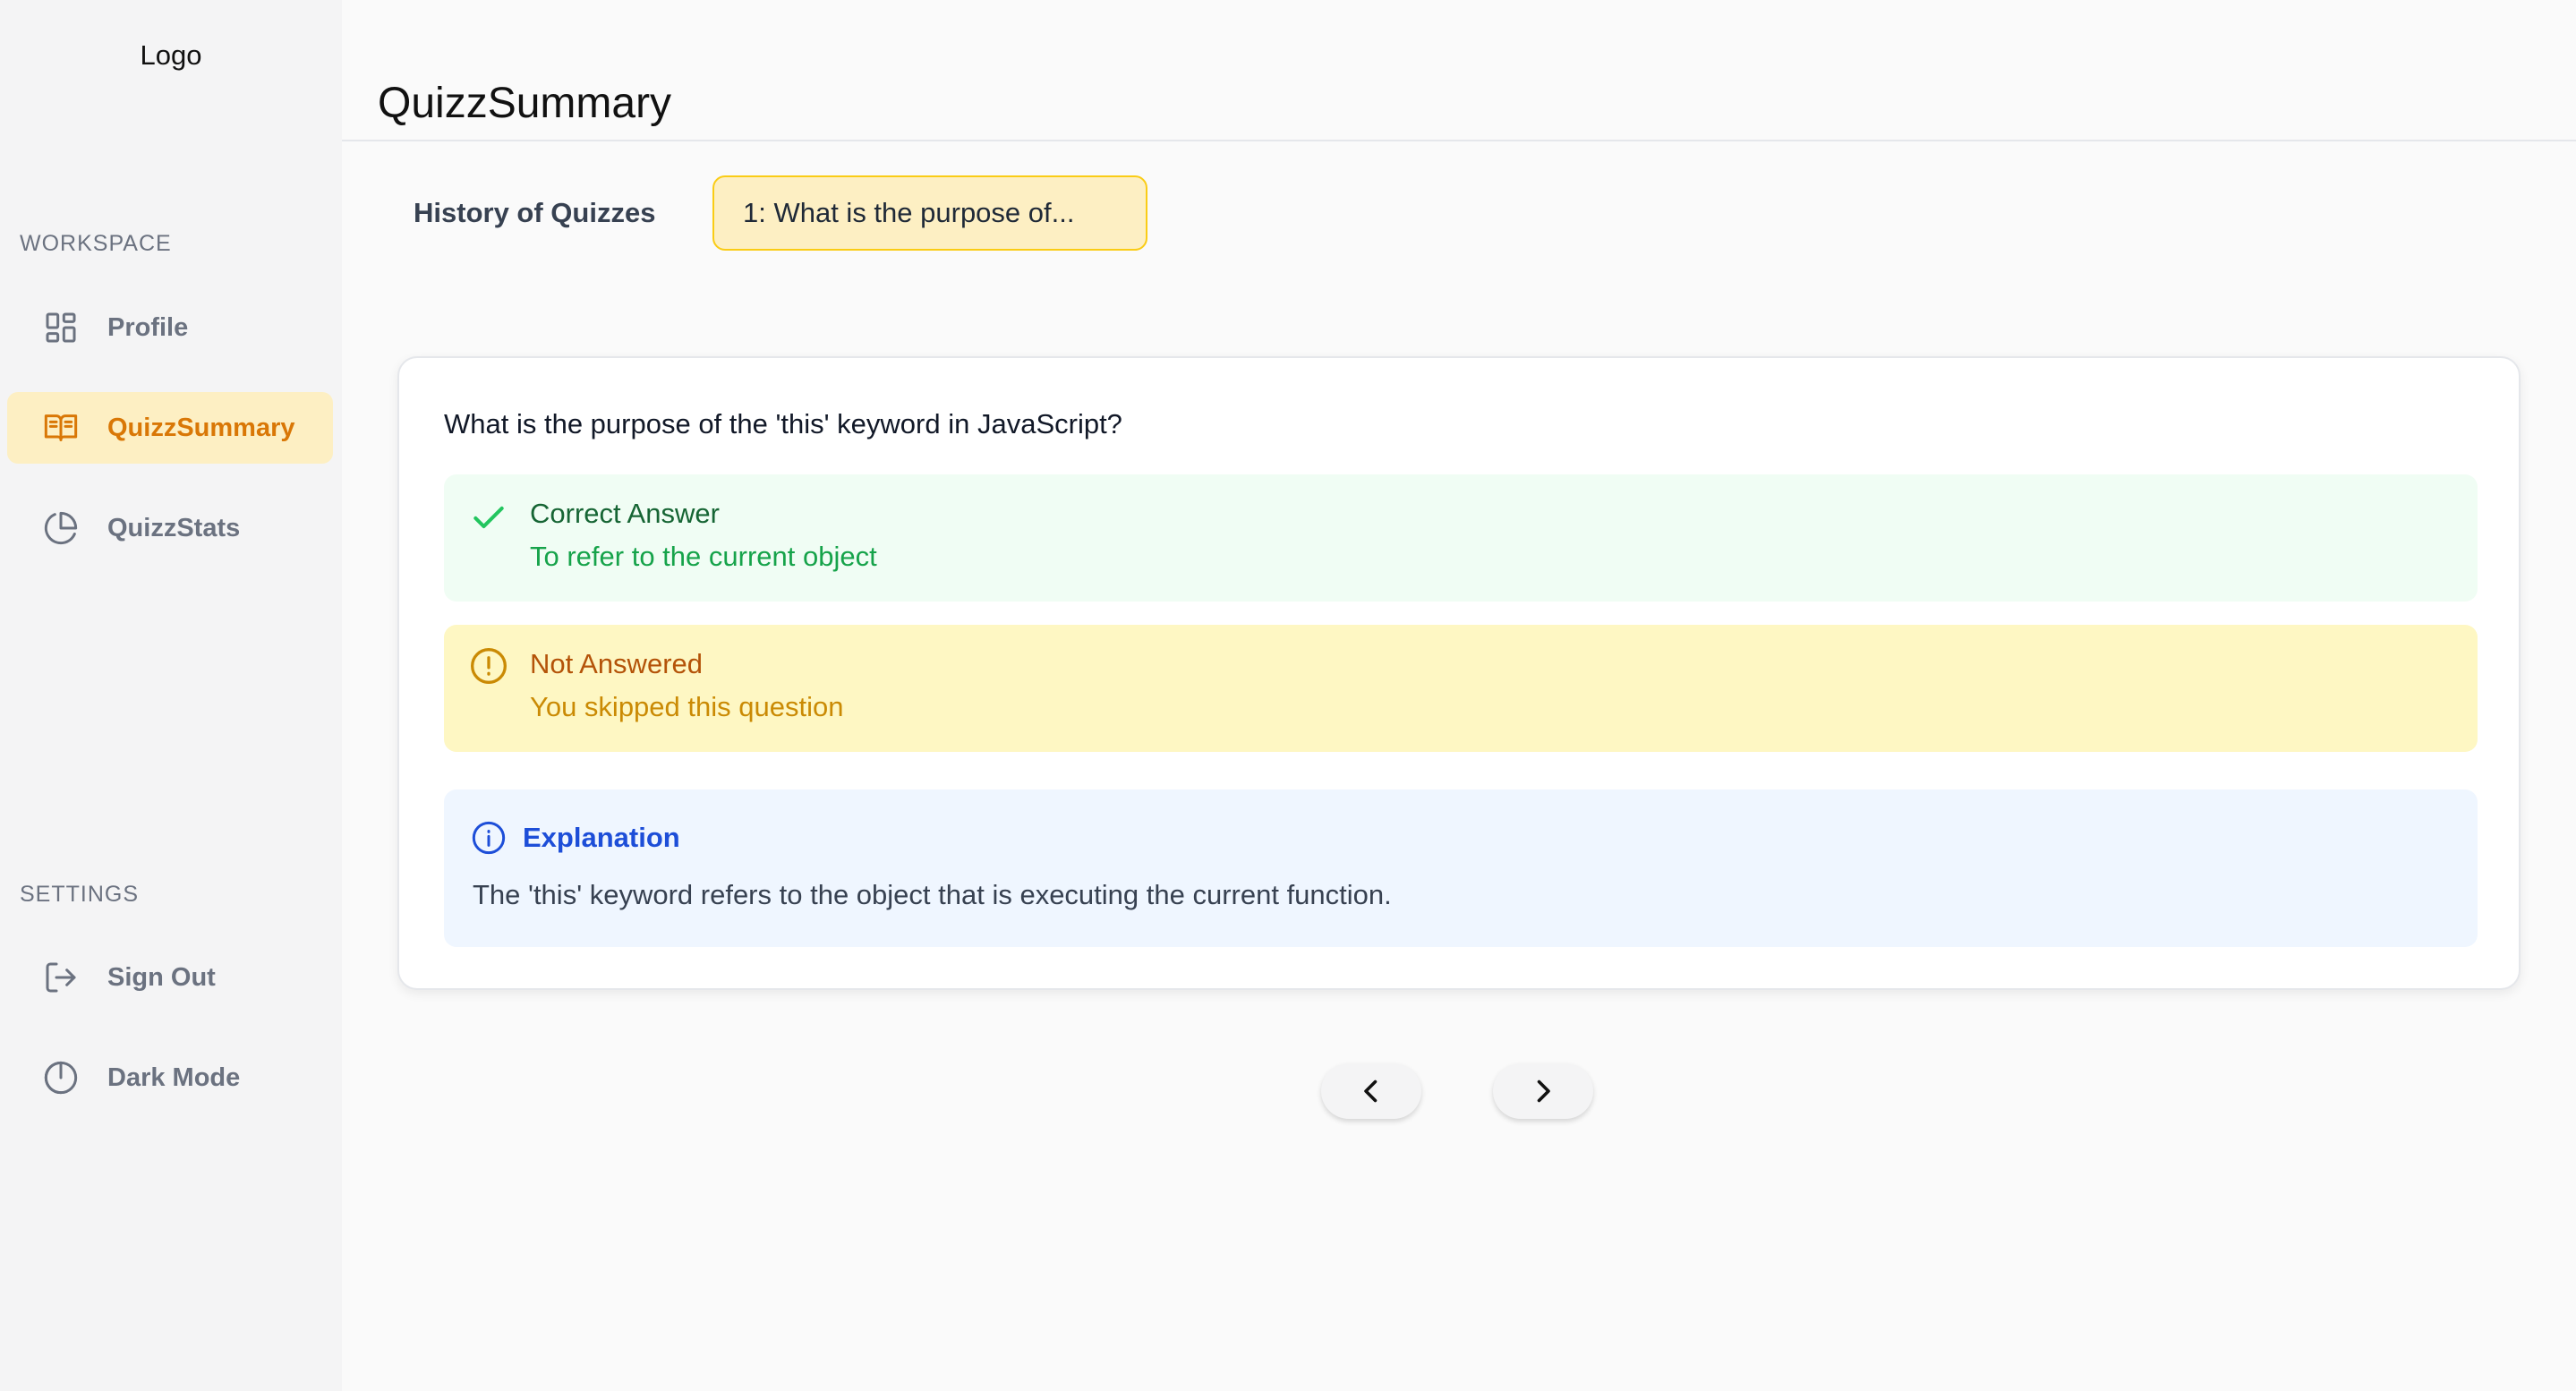 The height and width of the screenshot is (1391, 2576). I want to click on sign-out-button: Sign Out, so click(170, 977).